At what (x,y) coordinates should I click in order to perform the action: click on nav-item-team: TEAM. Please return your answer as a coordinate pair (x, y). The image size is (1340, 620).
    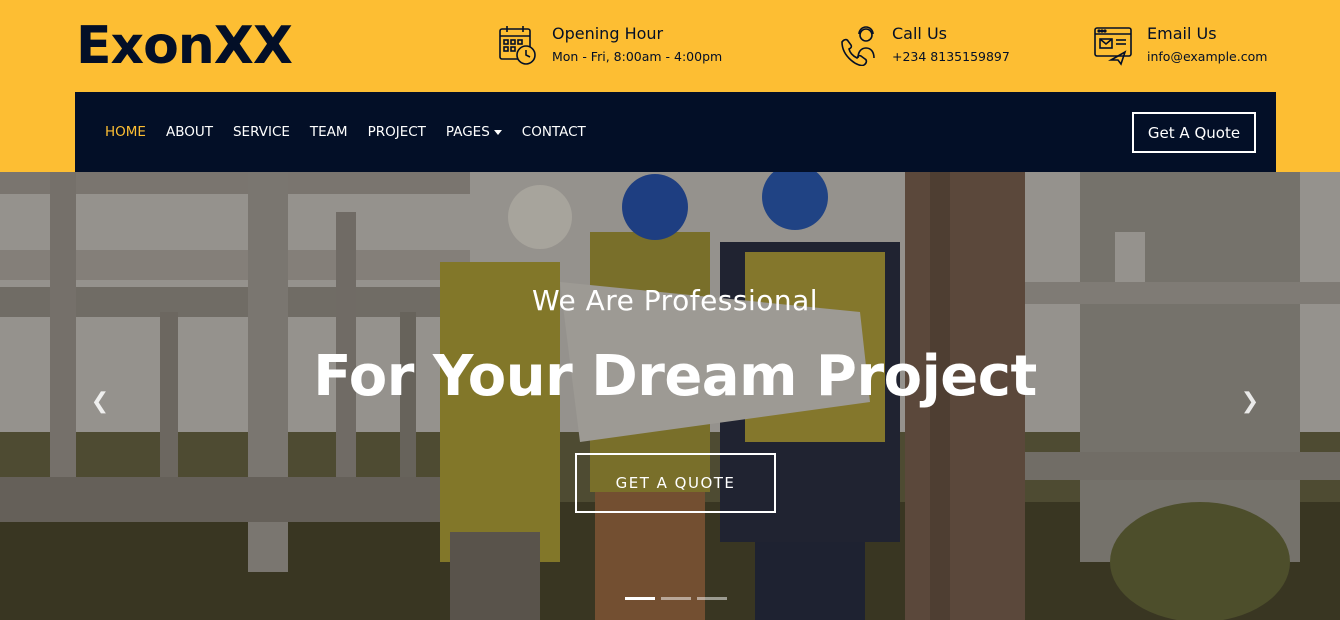
    Looking at the image, I should click on (329, 132).